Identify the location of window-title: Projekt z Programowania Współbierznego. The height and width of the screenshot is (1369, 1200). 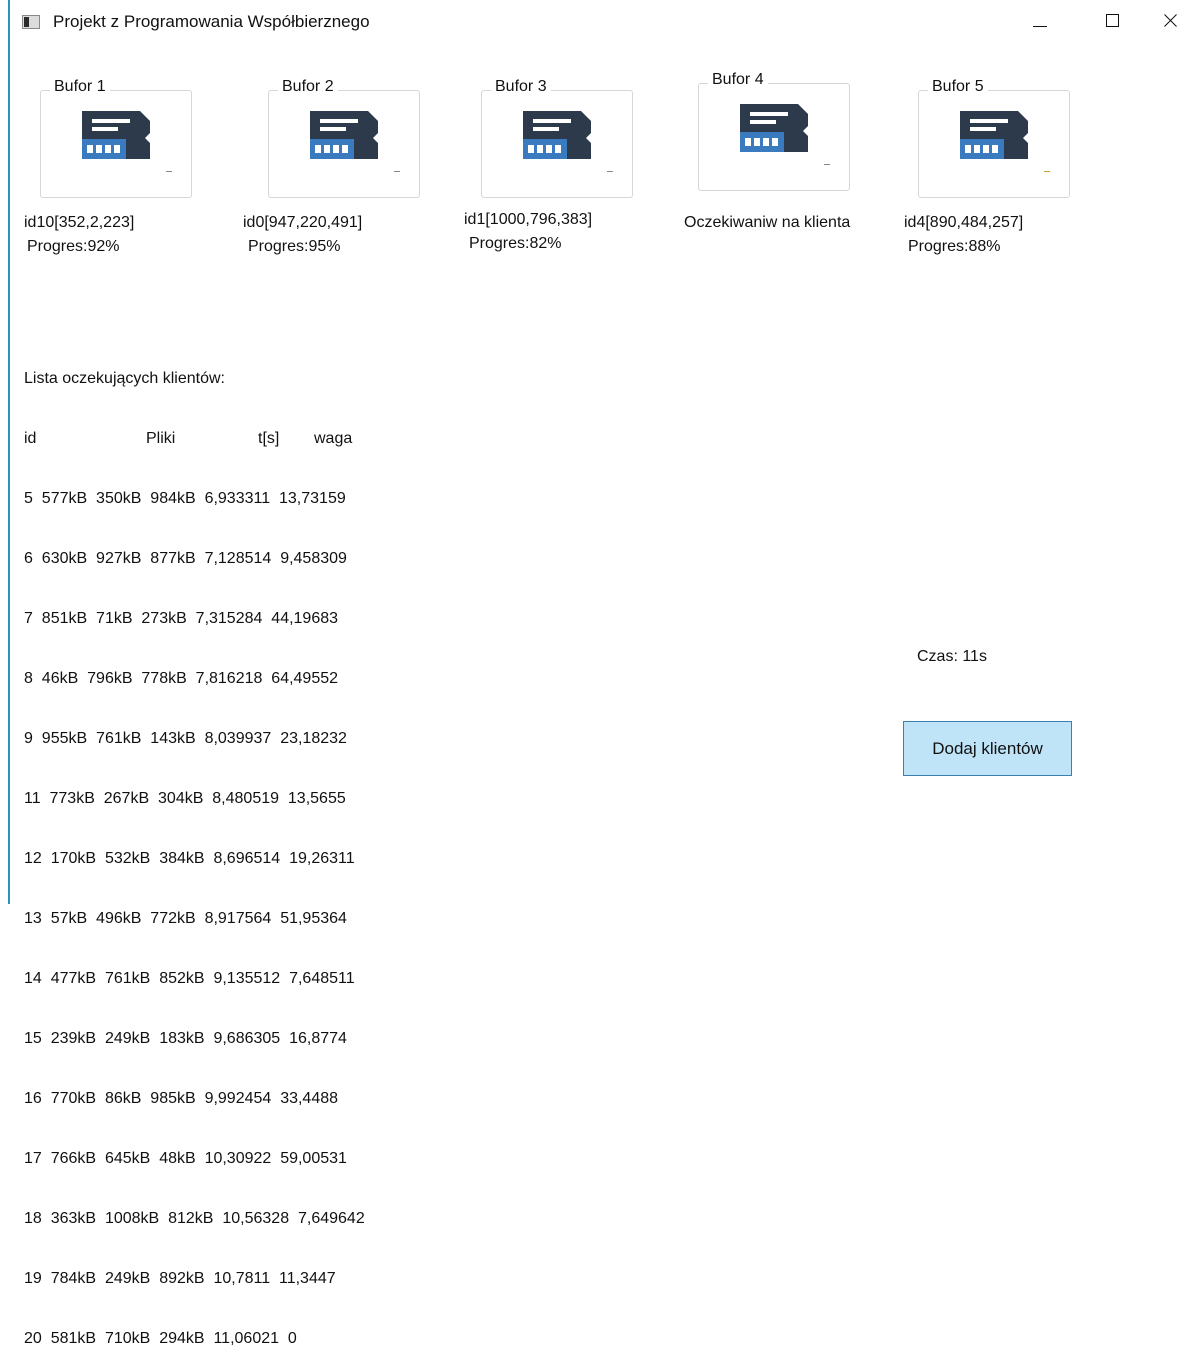
(211, 21).